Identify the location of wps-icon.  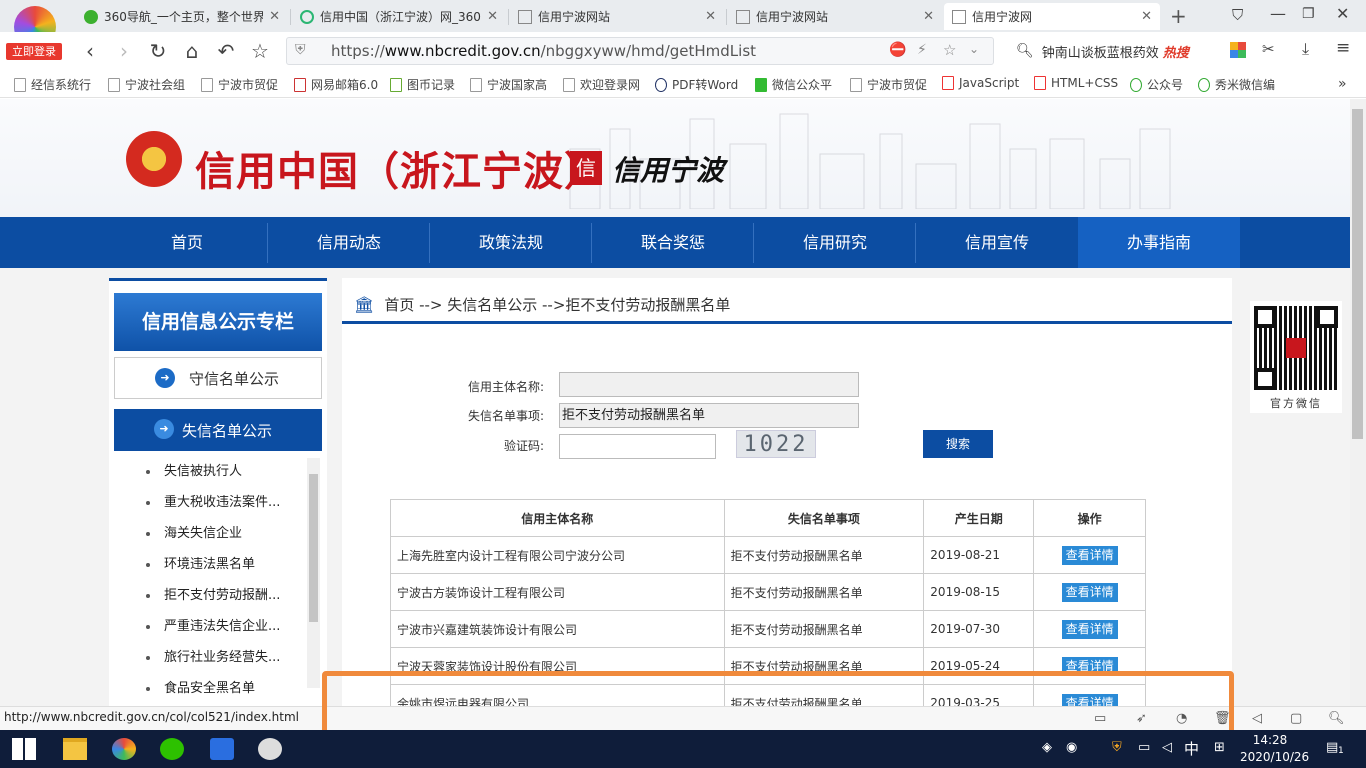
(222, 749).